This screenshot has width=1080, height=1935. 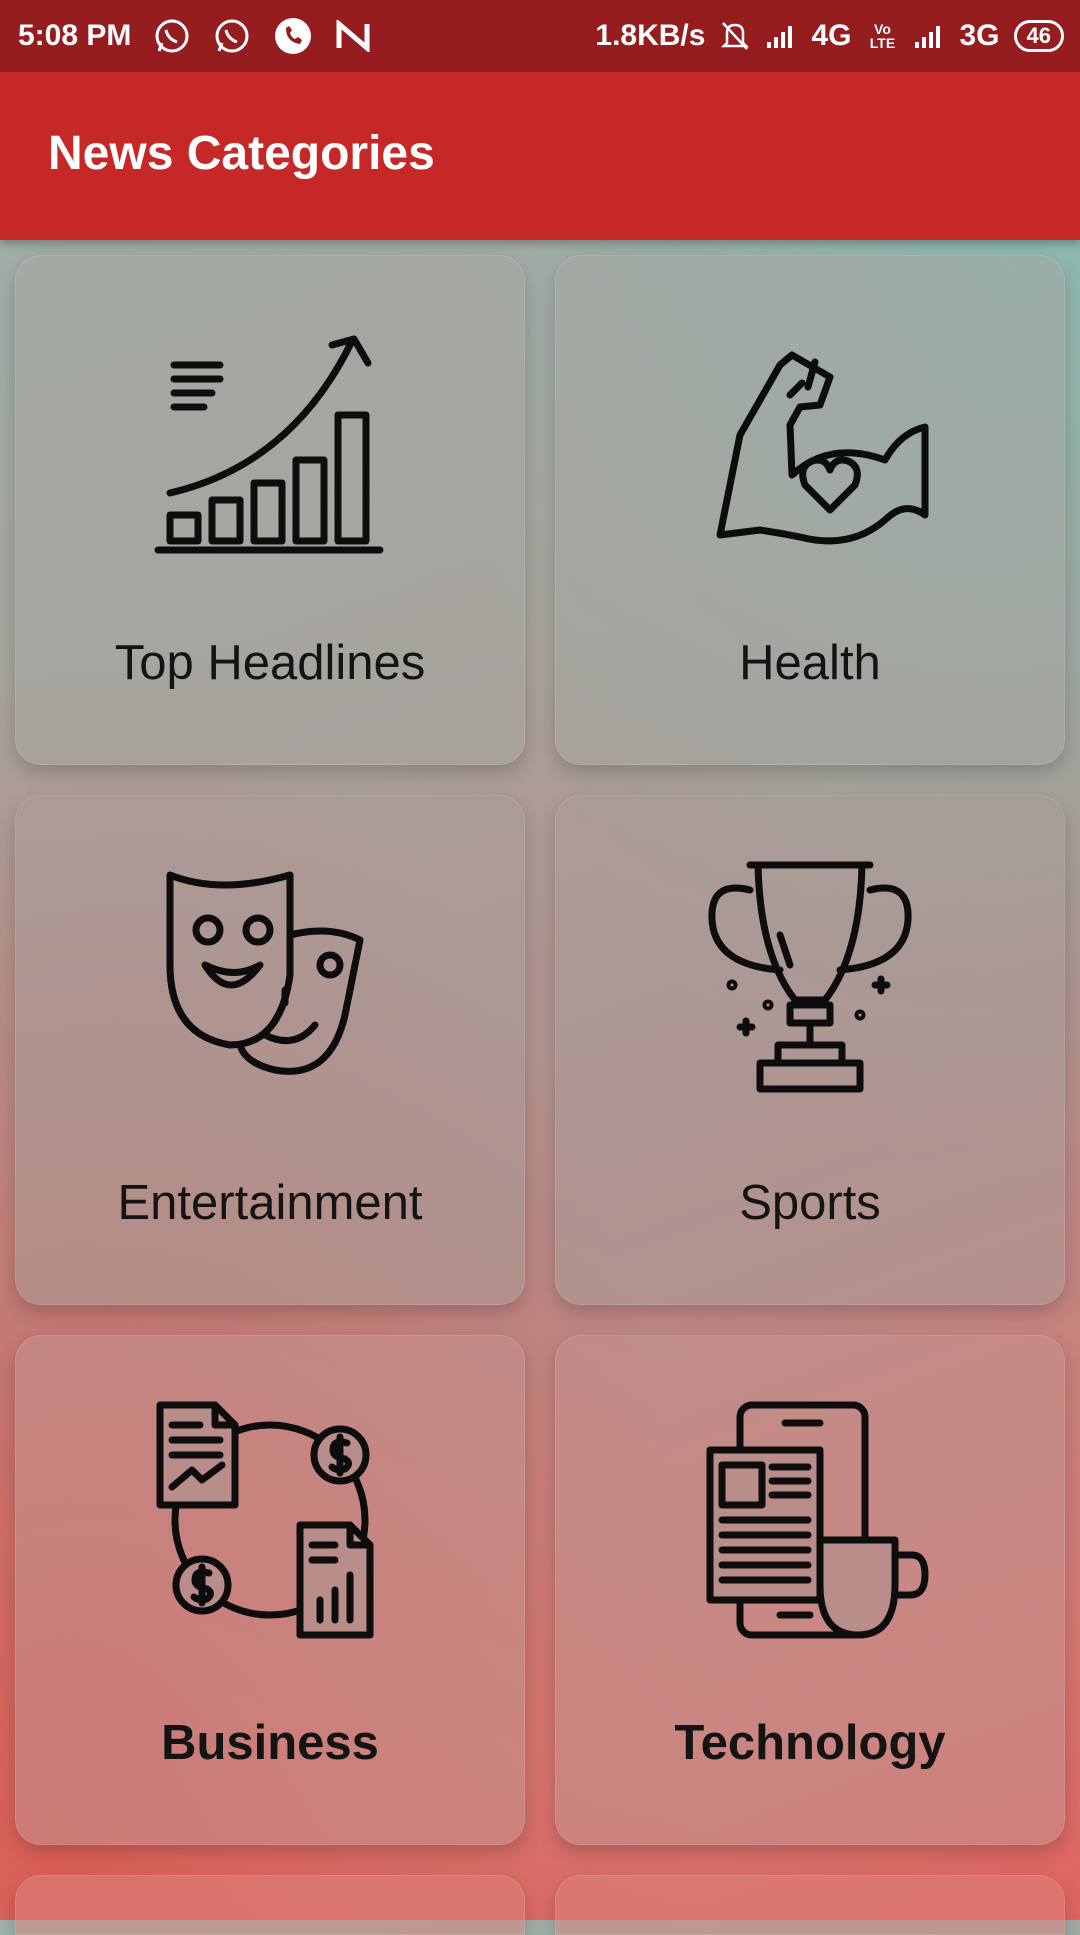 I want to click on status-right: 1.8KB/s 4G Vo LTE 3G 46, so click(x=829, y=36).